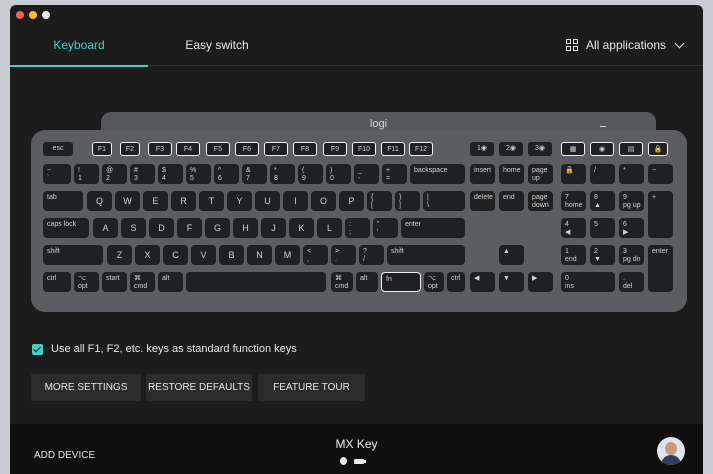 The height and width of the screenshot is (474, 713). I want to click on key-kp0: 0 ins, so click(588, 282).